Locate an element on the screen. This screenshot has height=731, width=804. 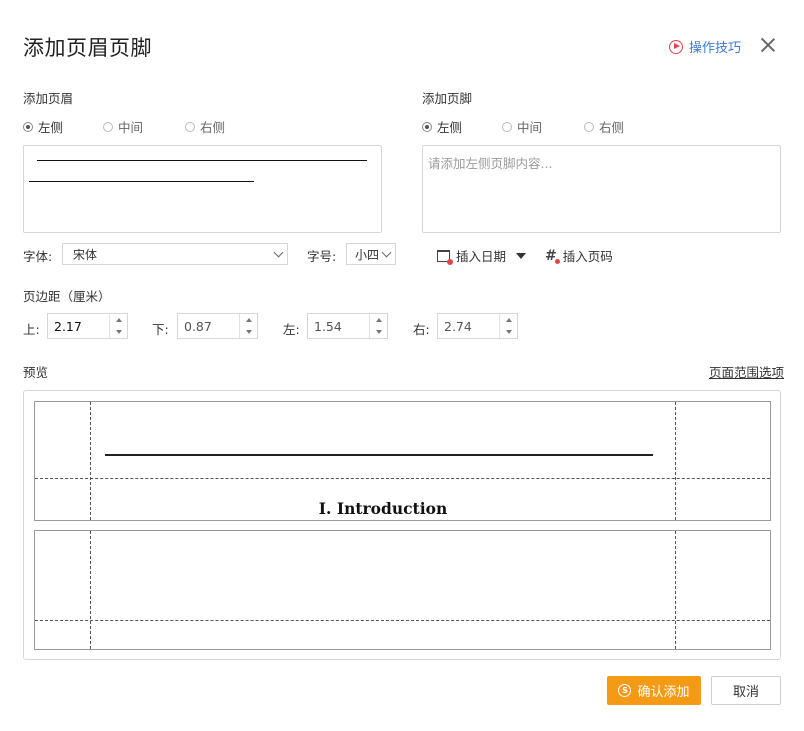
margin-top-value: 2.17 is located at coordinates (78, 326).